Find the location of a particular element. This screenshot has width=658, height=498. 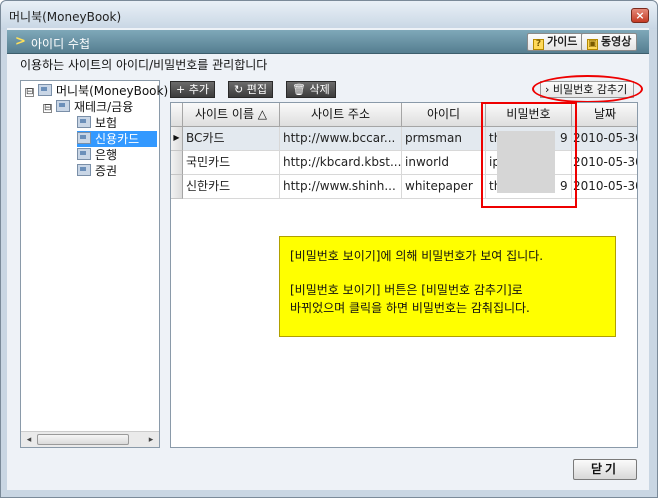

cell-site-name: 신한카드 is located at coordinates (231, 187).